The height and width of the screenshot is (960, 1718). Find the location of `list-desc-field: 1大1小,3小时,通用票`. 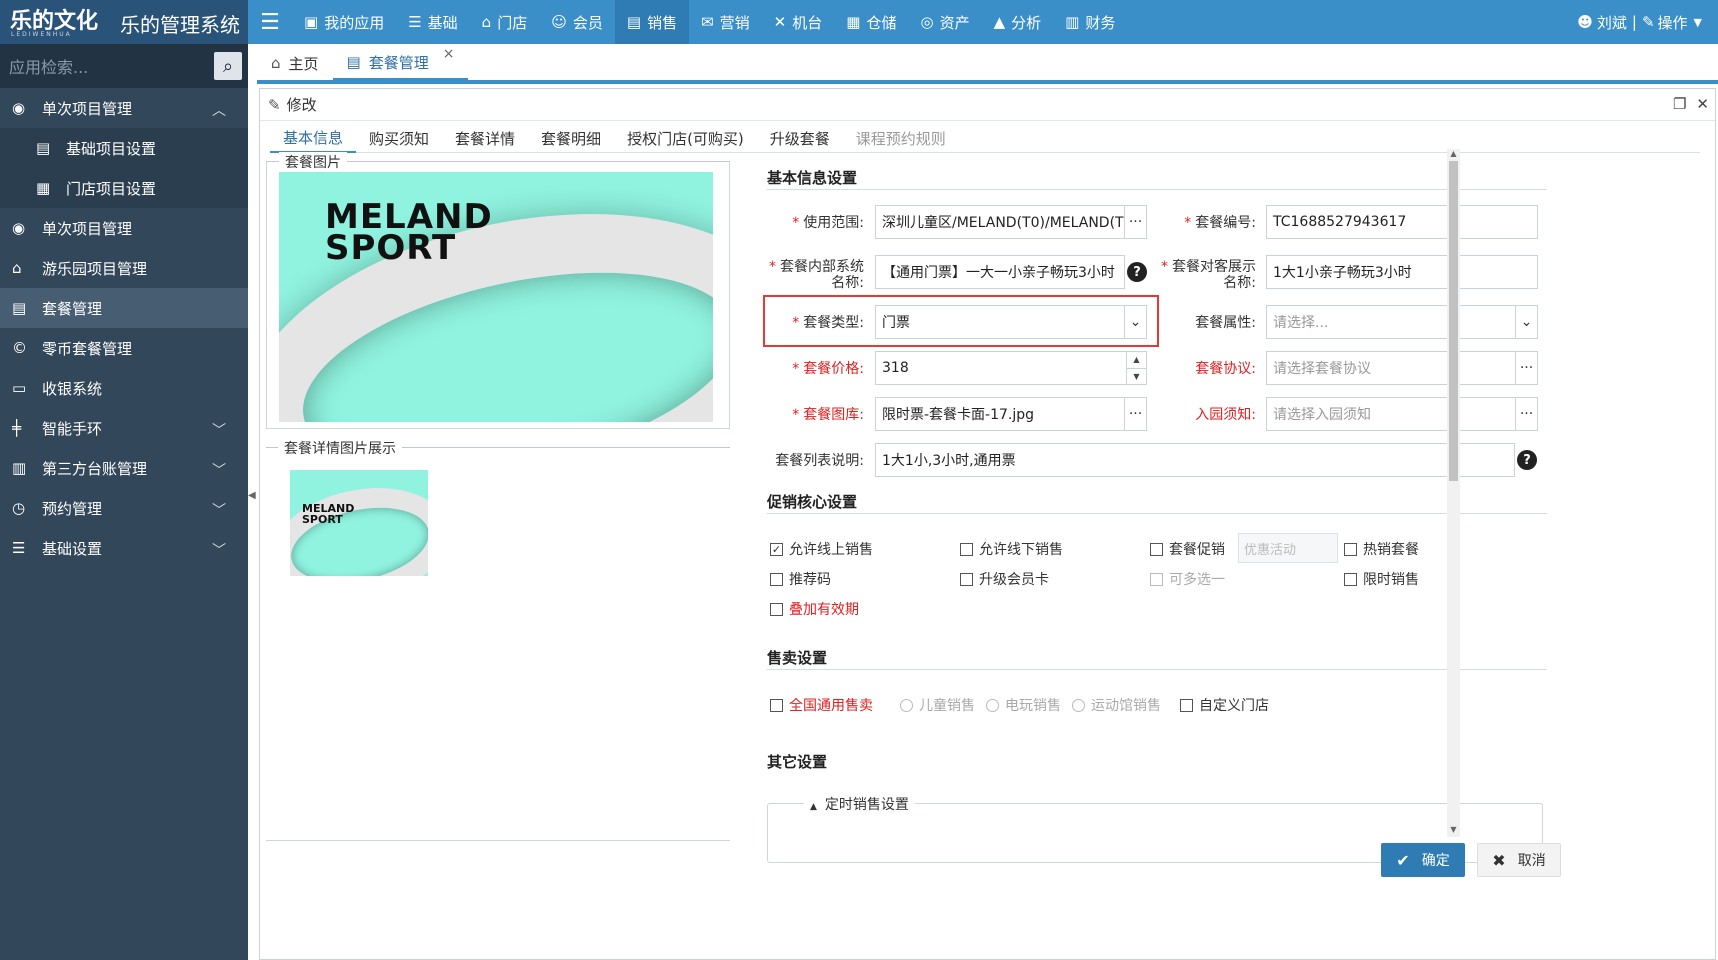

list-desc-field: 1大1小,3小时,通用票 is located at coordinates (1195, 460).